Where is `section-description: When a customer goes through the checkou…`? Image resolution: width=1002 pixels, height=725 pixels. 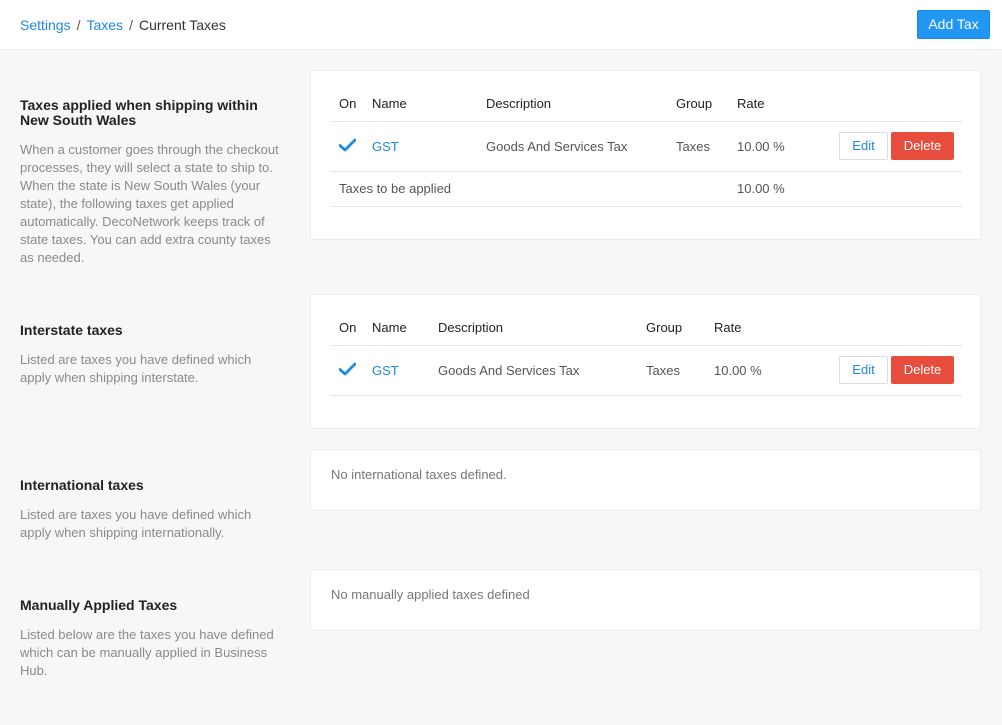 section-description: When a customer goes through the checkou… is located at coordinates (149, 203).